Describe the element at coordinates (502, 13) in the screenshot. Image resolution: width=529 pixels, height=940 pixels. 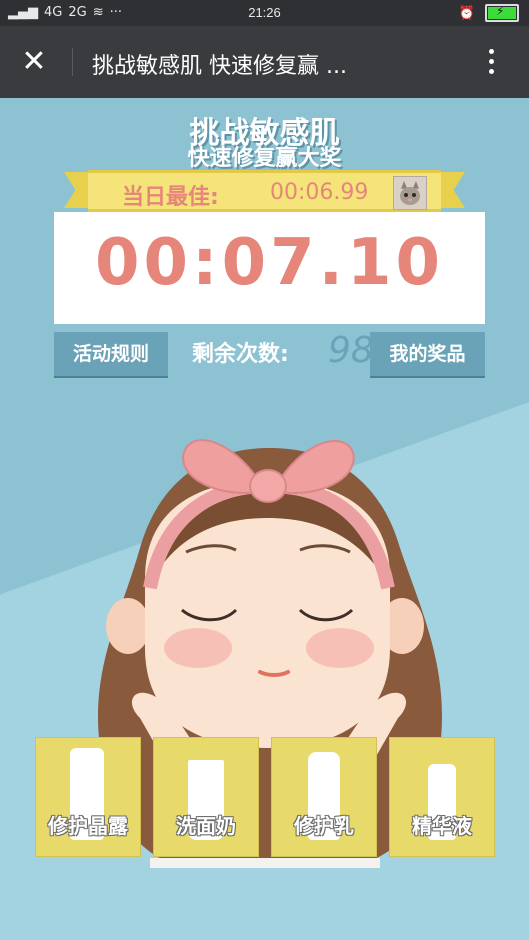
I see `battery-icon: ⚡` at that location.